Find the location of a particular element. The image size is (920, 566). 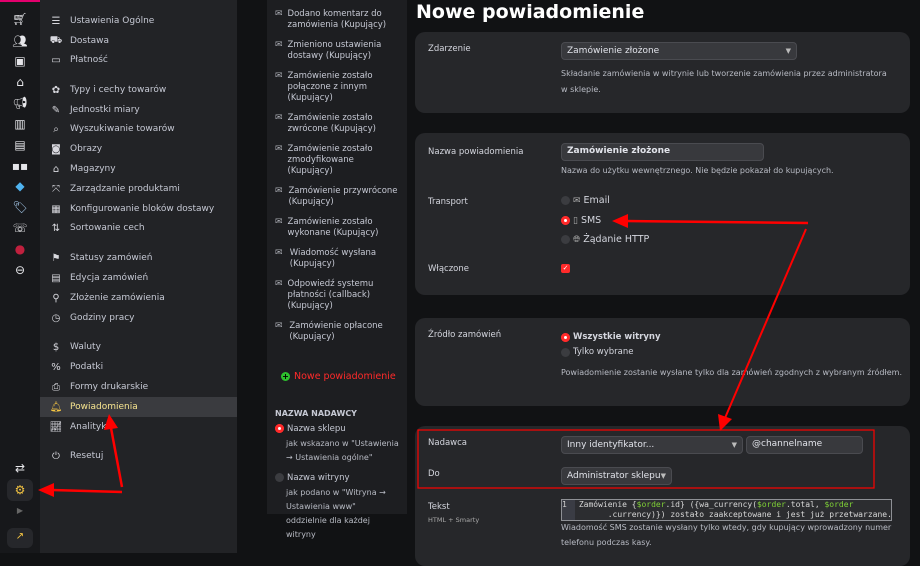

archive-icon: ▣ is located at coordinates (20, 61).